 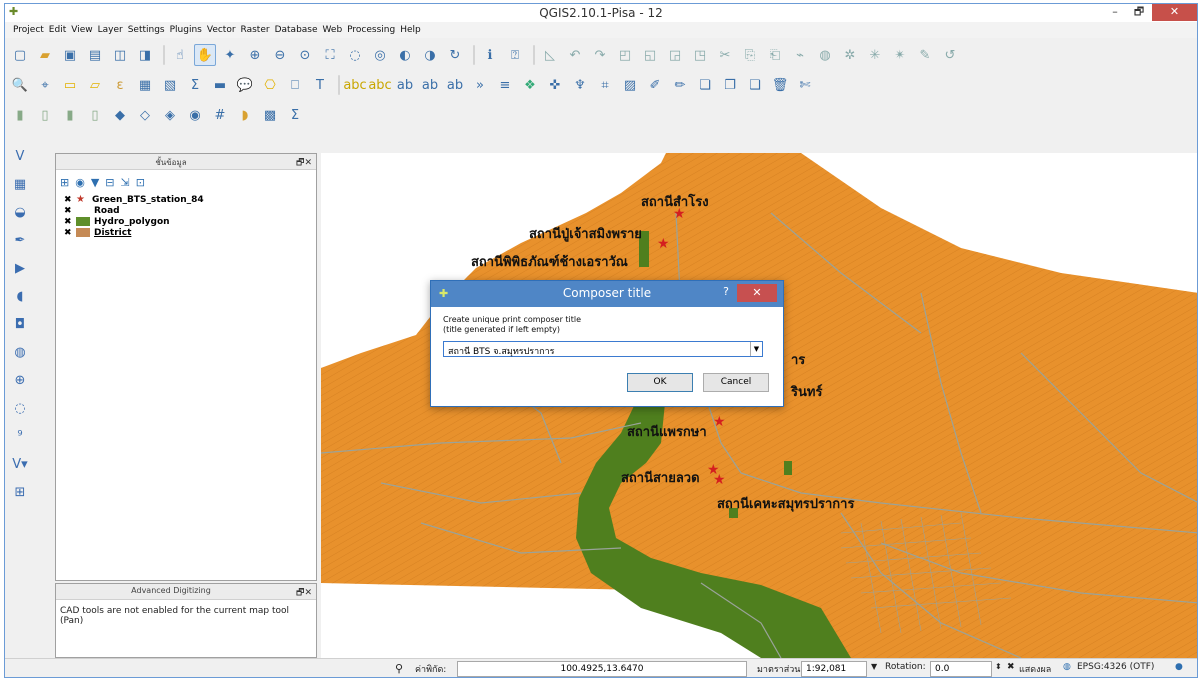 I want to click on menu-view: View, so click(x=84, y=30).